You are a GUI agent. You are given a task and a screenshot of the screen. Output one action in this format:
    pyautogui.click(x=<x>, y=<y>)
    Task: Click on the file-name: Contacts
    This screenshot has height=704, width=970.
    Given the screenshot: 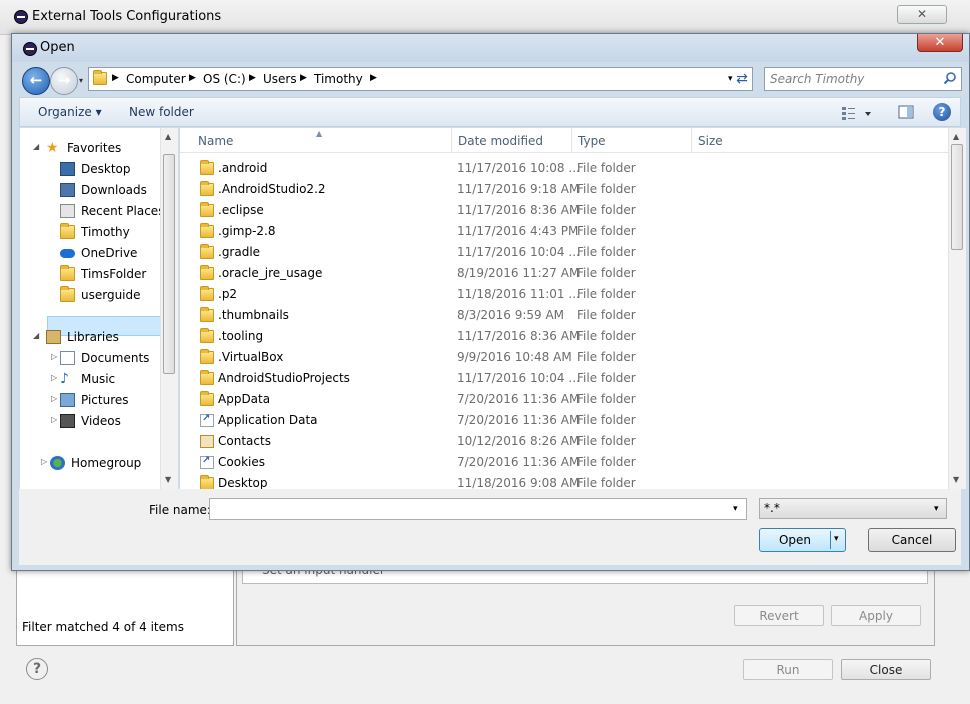 What is the action you would take?
    pyautogui.click(x=244, y=441)
    